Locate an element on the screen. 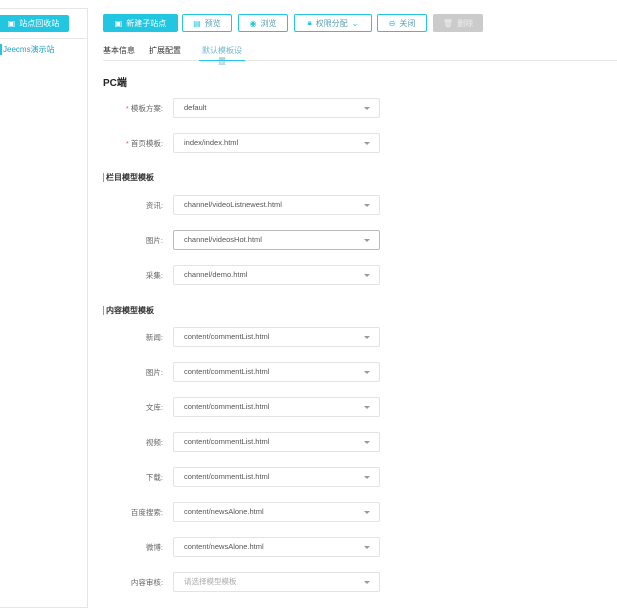 The image size is (617, 608). select-value: channel/demo.html is located at coordinates (216, 274).